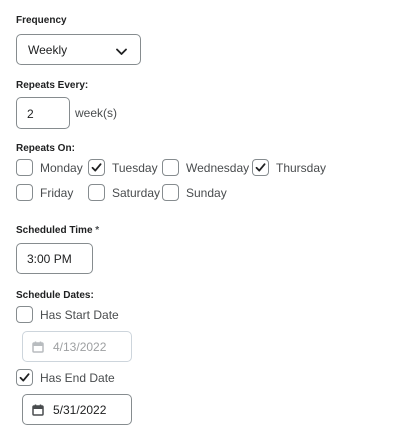 This screenshot has width=401, height=437. What do you see at coordinates (61, 168) in the screenshot?
I see `day-label-monday: Monday` at bounding box center [61, 168].